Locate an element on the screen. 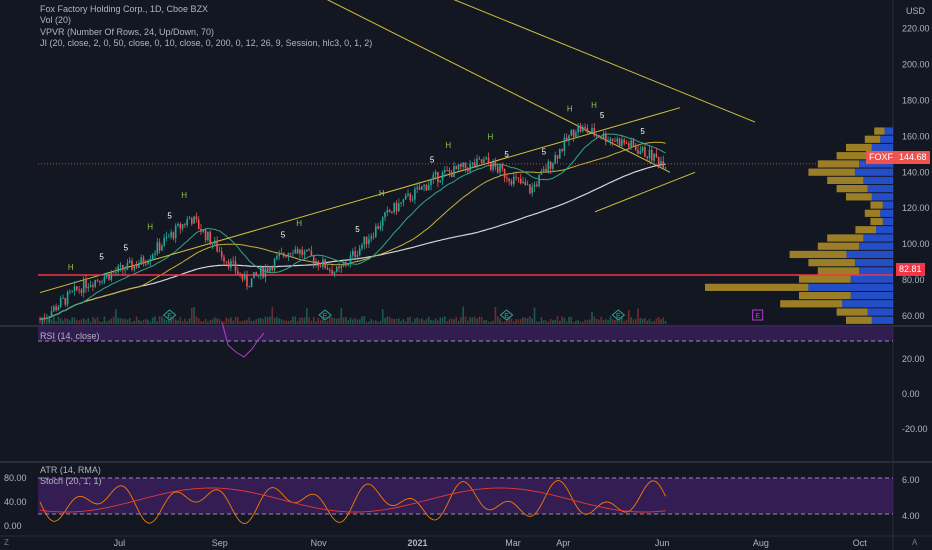 The height and width of the screenshot is (550, 932). rsi-tick: 0.00 is located at coordinates (911, 394).